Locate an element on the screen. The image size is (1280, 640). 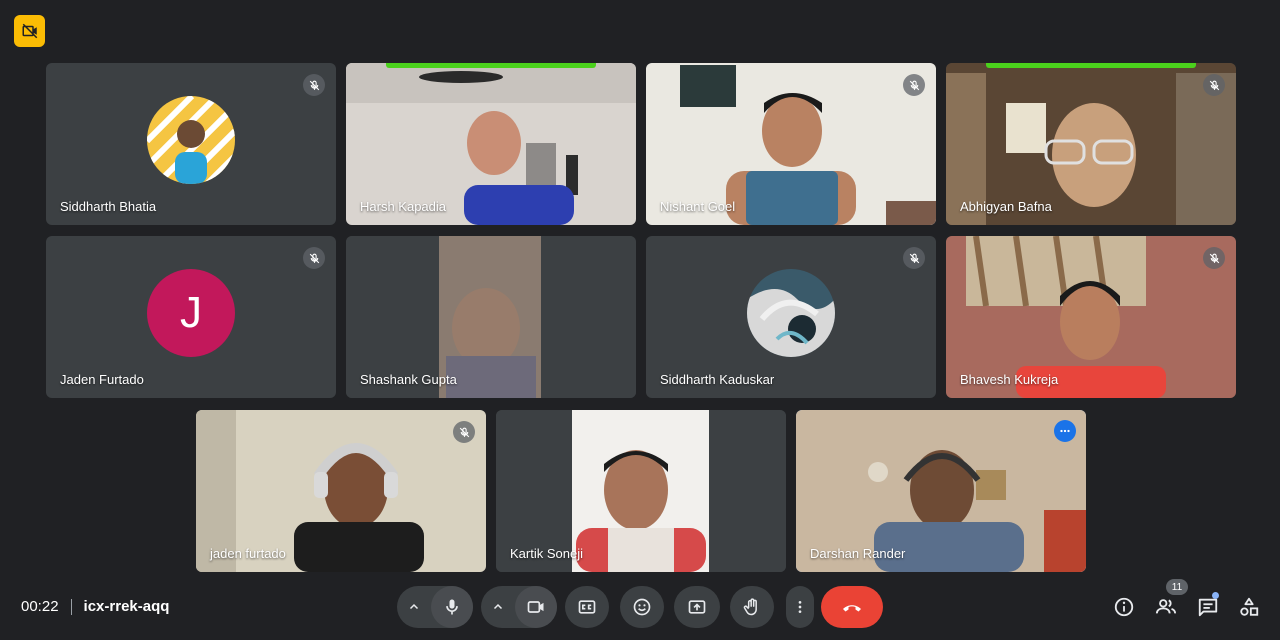
participant-tile: Nishant Goel is located at coordinates (791, 144).